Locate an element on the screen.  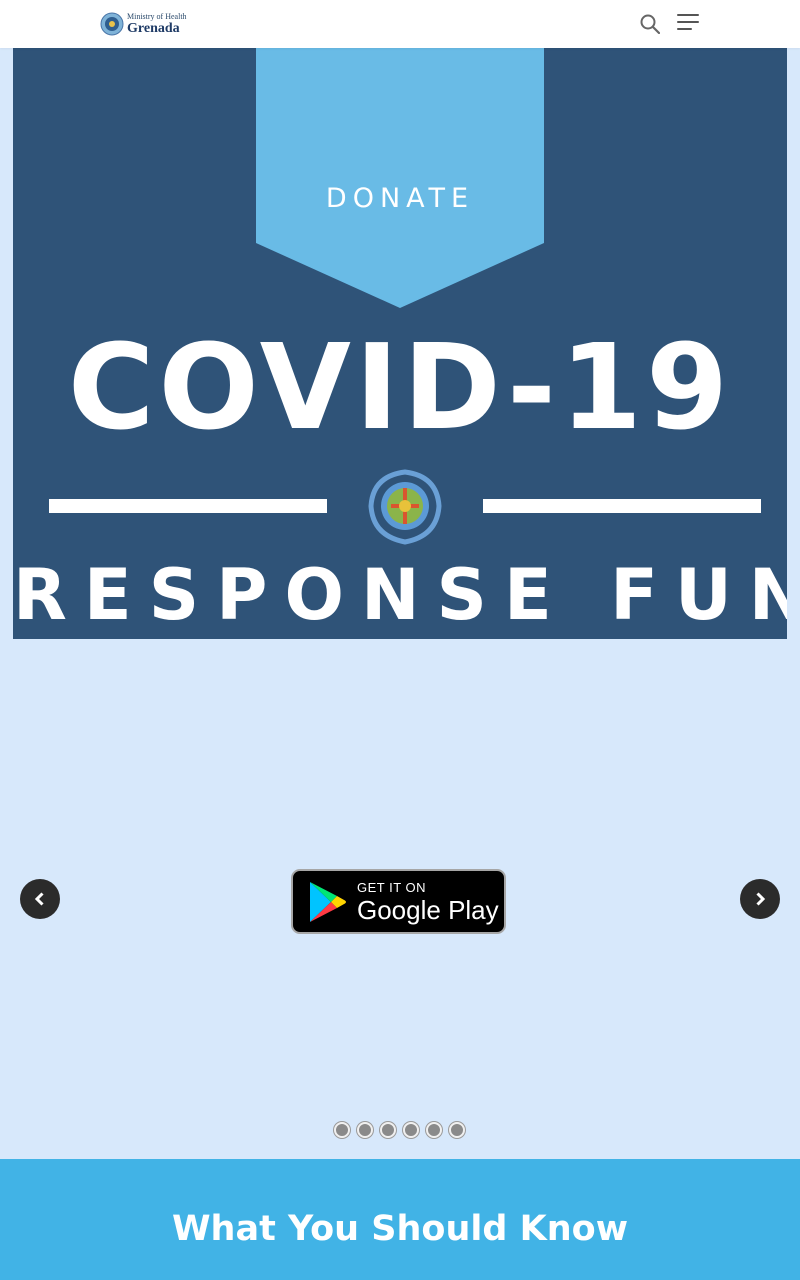
banner-divider-right is located at coordinates (622, 506).